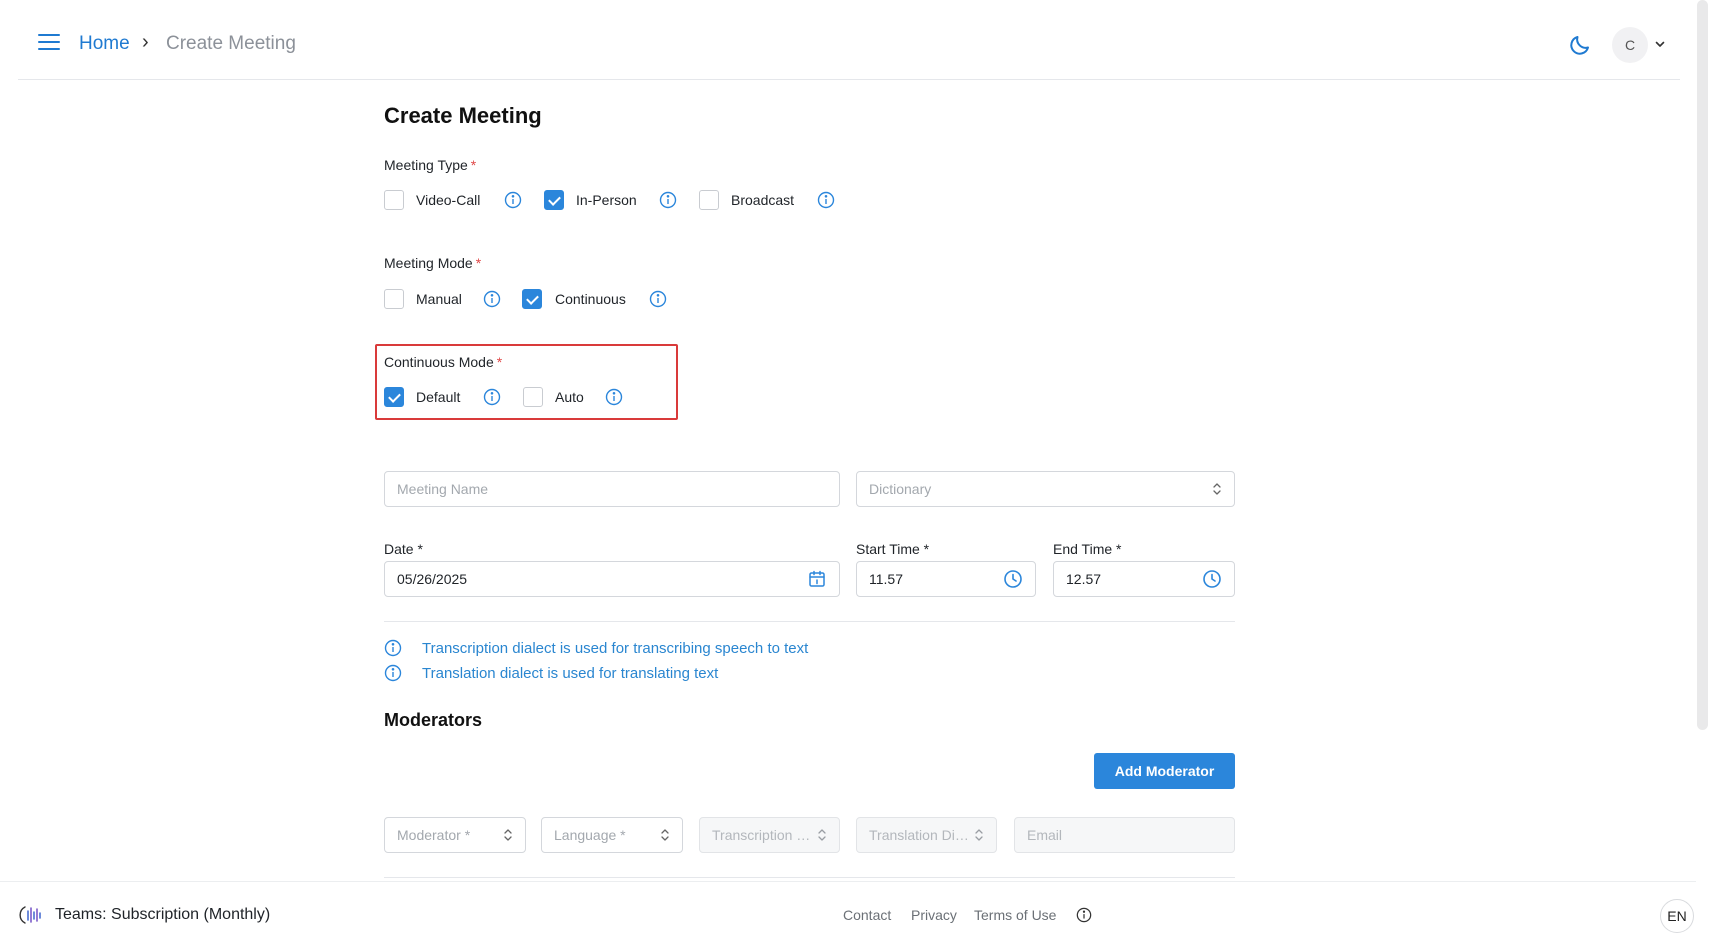  Describe the element at coordinates (1144, 579) in the screenshot. I see `end-time-input: 12.57` at that location.